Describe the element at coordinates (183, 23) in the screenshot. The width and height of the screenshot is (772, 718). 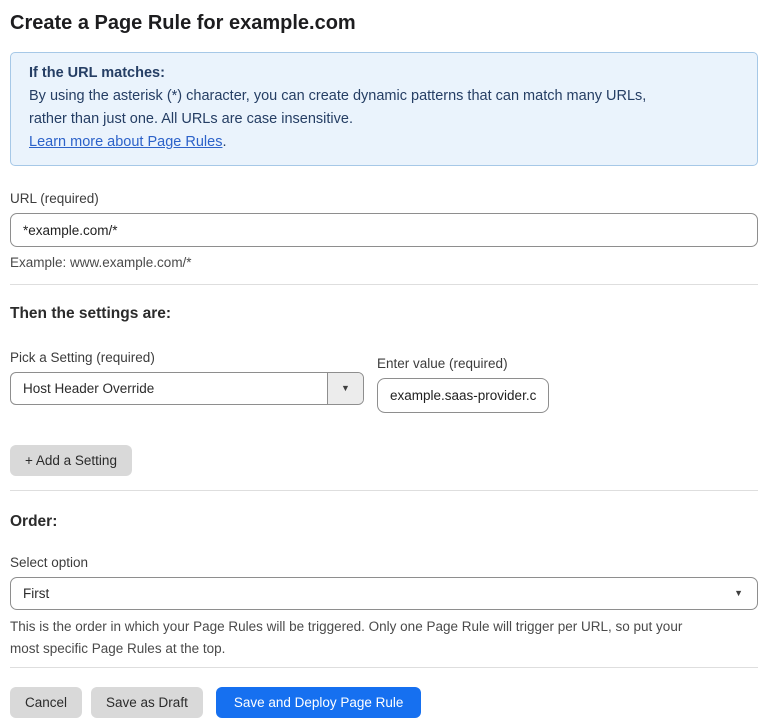
I see `page-title: Create a Page Rule for example.com` at that location.